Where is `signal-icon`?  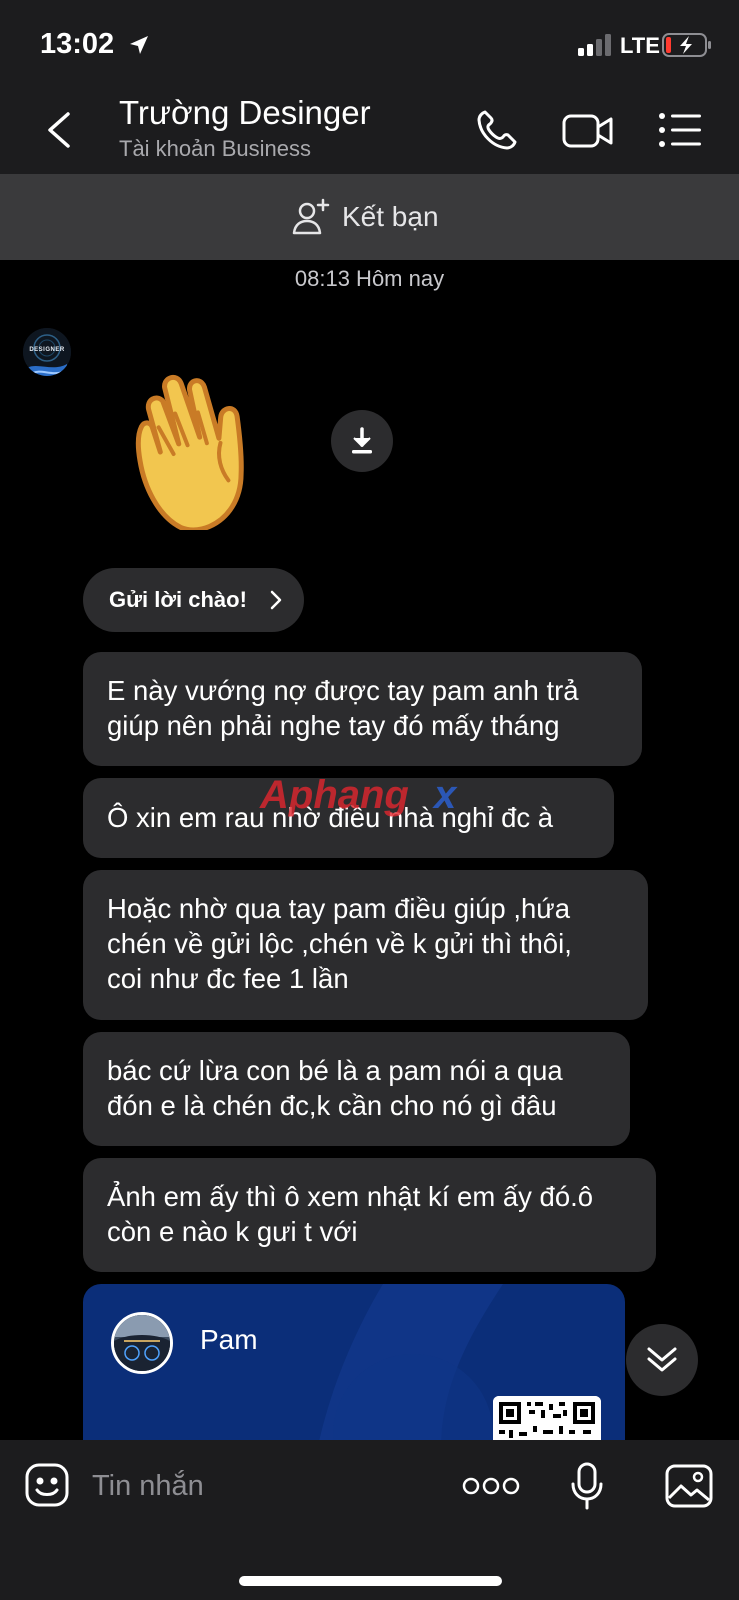
signal-icon is located at coordinates (594, 45).